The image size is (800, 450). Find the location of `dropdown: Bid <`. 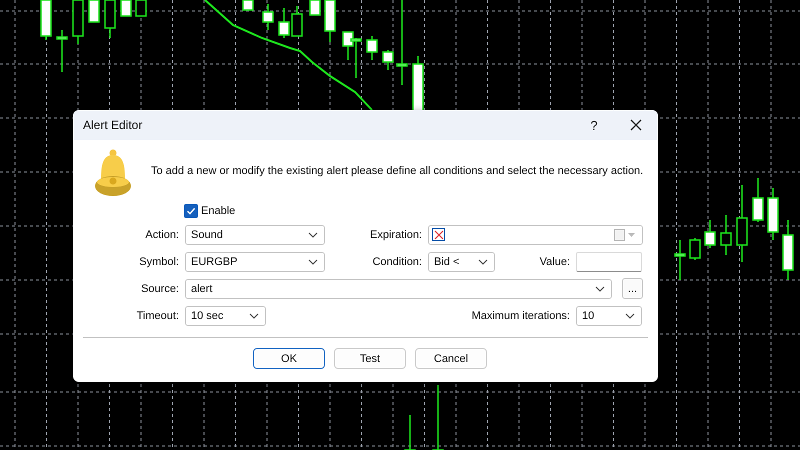

dropdown: Bid < is located at coordinates (461, 262).